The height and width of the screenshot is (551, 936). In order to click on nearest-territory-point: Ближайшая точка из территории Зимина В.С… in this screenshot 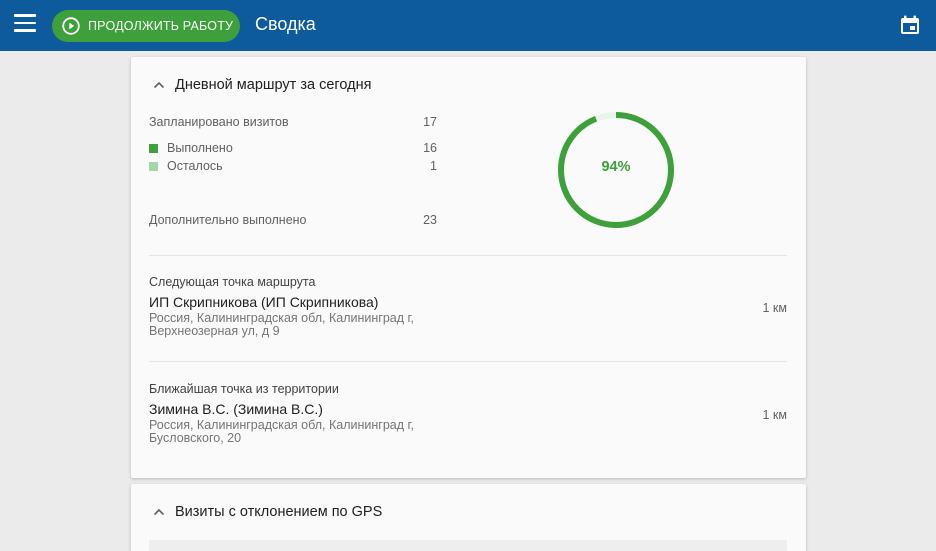, I will do `click(468, 413)`.